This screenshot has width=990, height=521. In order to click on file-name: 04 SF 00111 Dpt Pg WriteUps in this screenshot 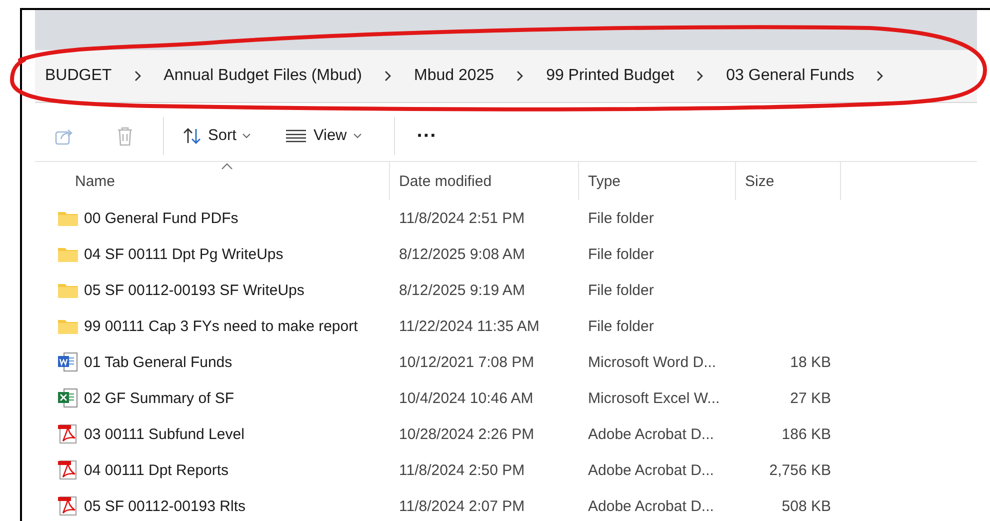, I will do `click(184, 254)`.